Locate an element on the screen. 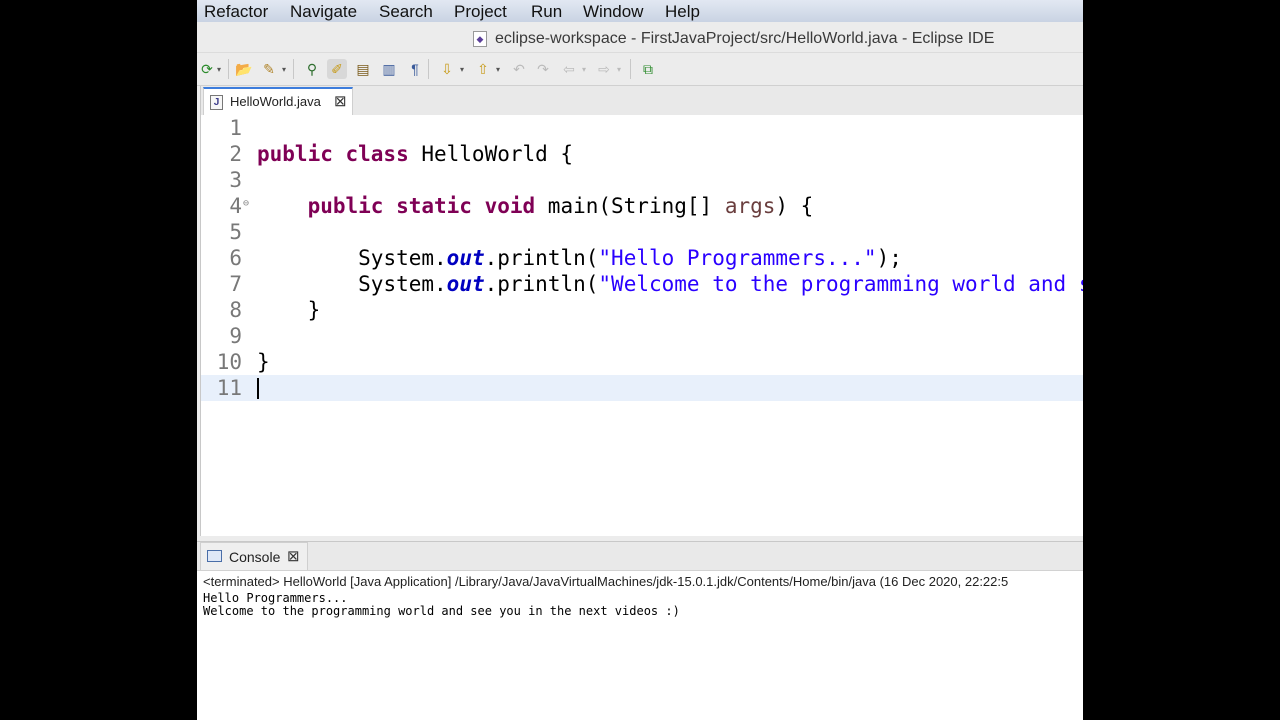 This screenshot has width=1280, height=720. code-token: ); is located at coordinates (889, 258).